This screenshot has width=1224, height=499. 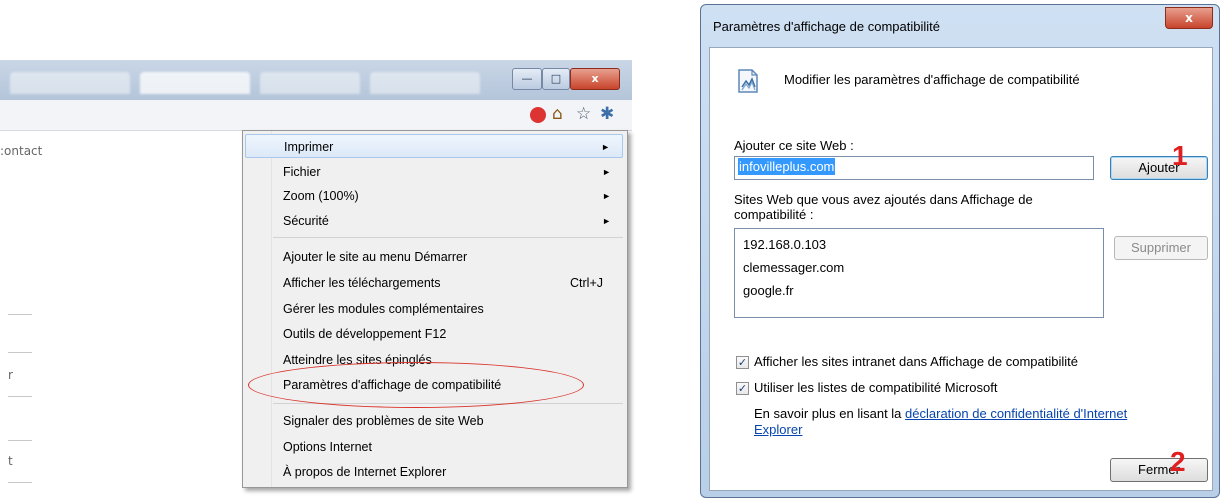 I want to click on step-marker-2: 2, so click(x=1178, y=461).